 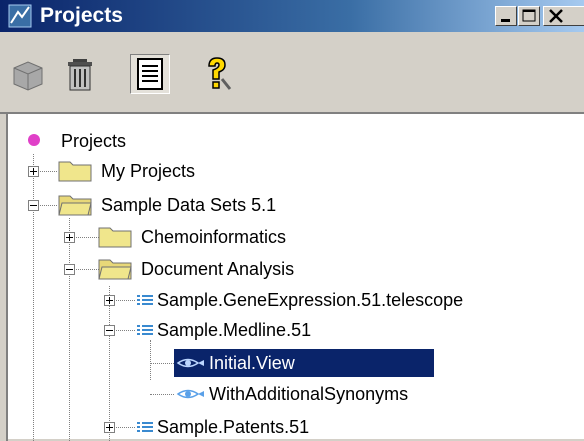 I want to click on tree-node-label: My Projects, so click(x=148, y=171).